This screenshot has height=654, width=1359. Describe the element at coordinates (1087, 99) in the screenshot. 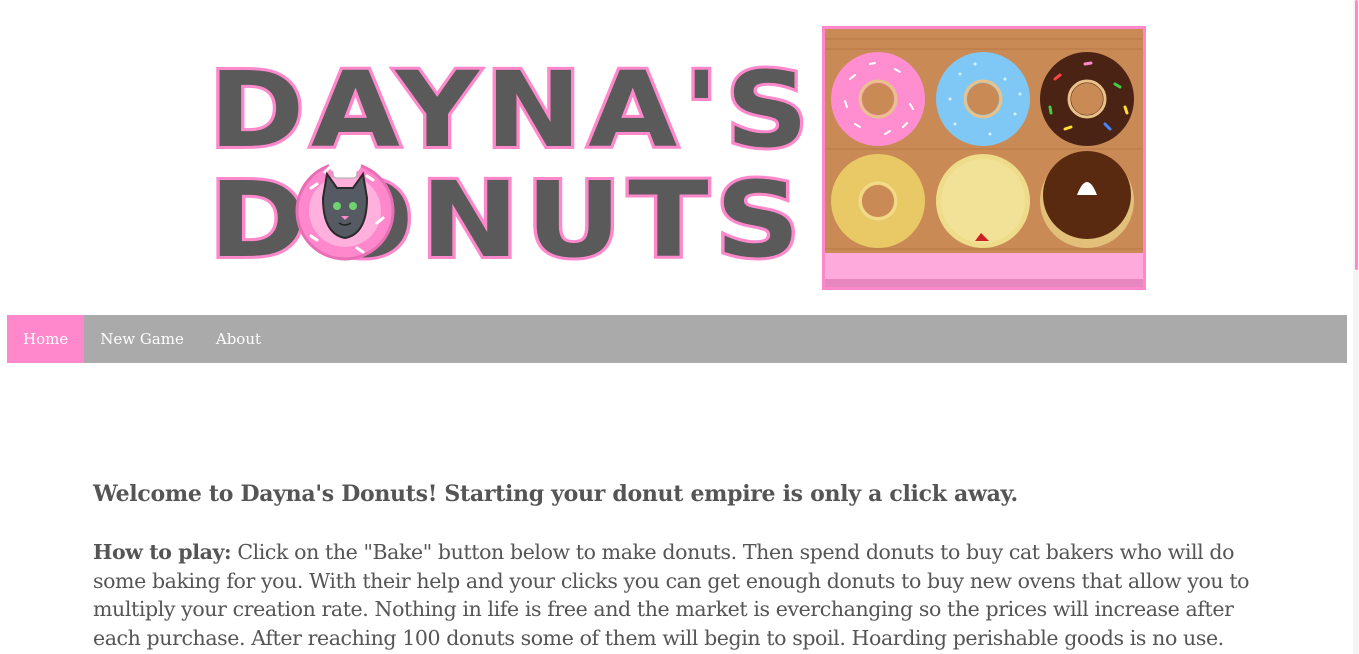

I see `chocolate-sprinkle-donut-icon` at that location.